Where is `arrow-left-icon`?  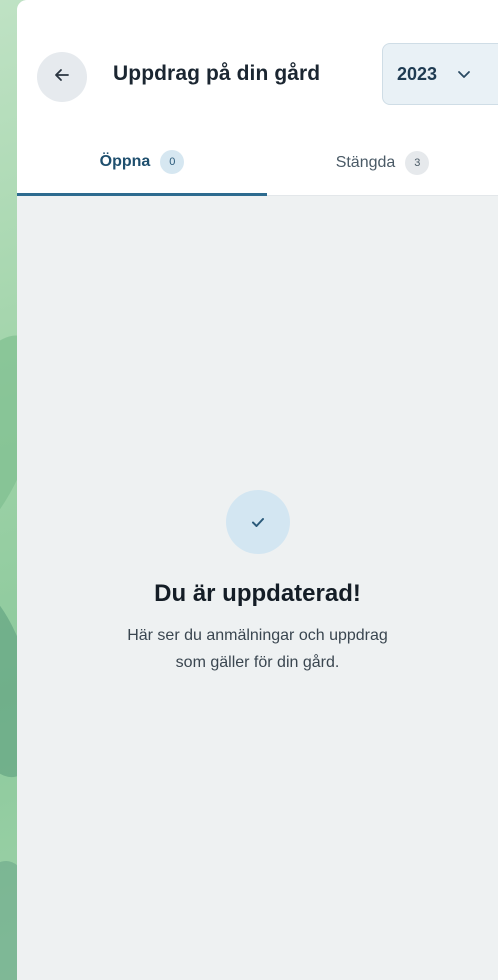 arrow-left-icon is located at coordinates (62, 77).